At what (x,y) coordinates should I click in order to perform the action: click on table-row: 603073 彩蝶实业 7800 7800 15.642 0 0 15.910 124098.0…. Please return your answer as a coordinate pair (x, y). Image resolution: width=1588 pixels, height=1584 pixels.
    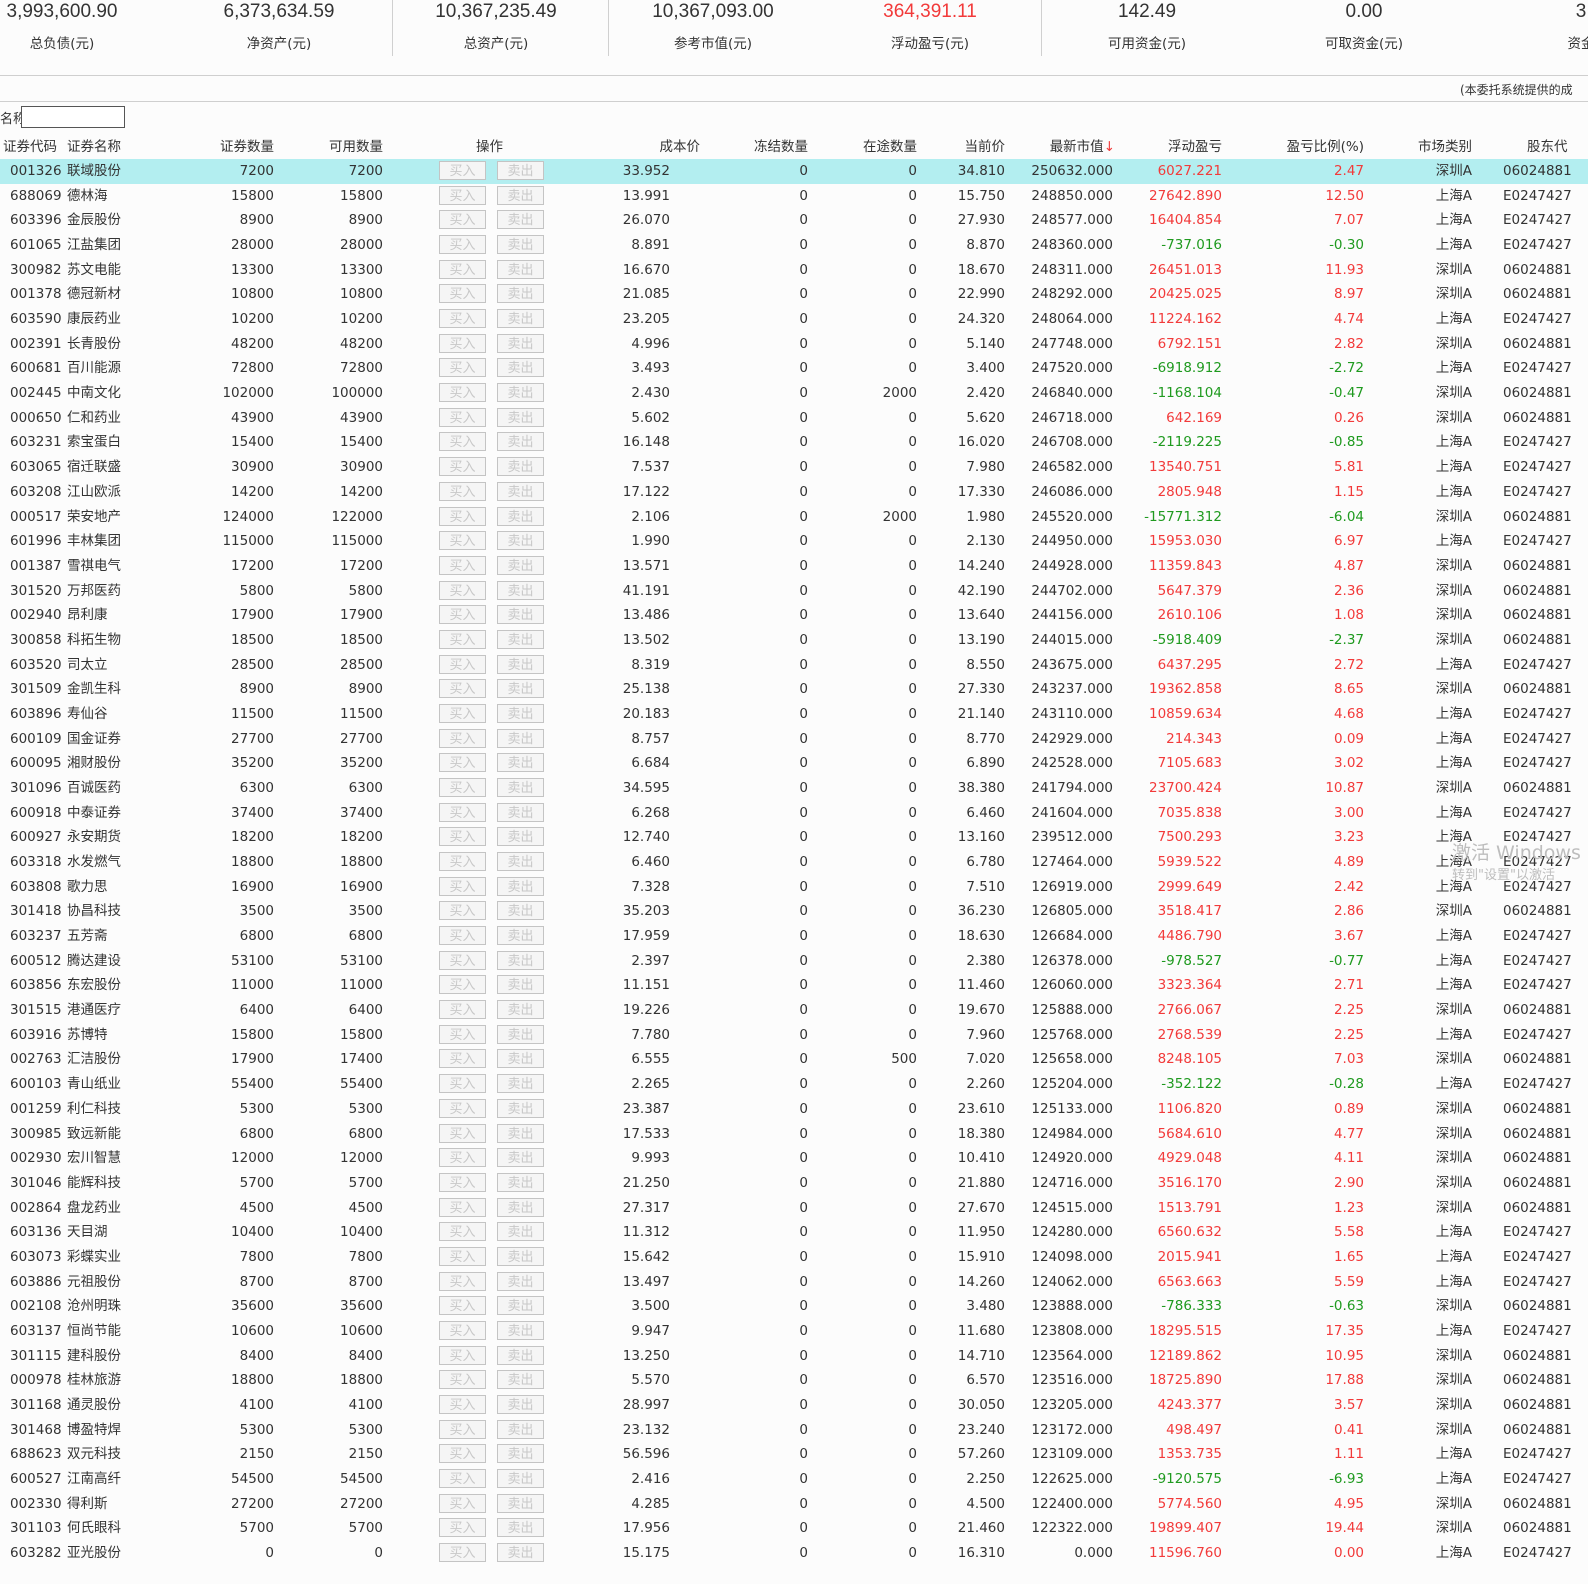
    Looking at the image, I should click on (794, 1257).